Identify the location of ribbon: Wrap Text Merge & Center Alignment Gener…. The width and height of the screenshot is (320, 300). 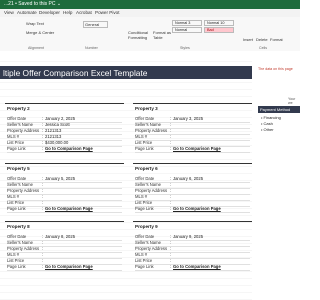
(150, 34).